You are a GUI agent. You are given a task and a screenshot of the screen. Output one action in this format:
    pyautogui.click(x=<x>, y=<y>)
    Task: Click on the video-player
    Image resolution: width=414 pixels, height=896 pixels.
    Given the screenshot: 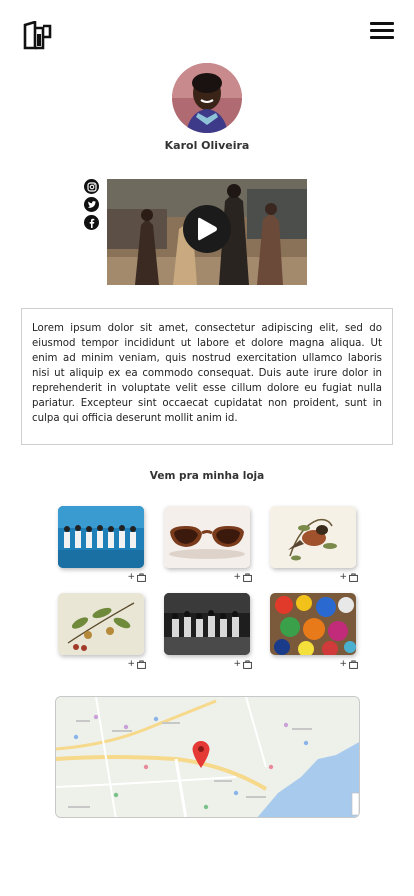 What is the action you would take?
    pyautogui.click(x=207, y=232)
    